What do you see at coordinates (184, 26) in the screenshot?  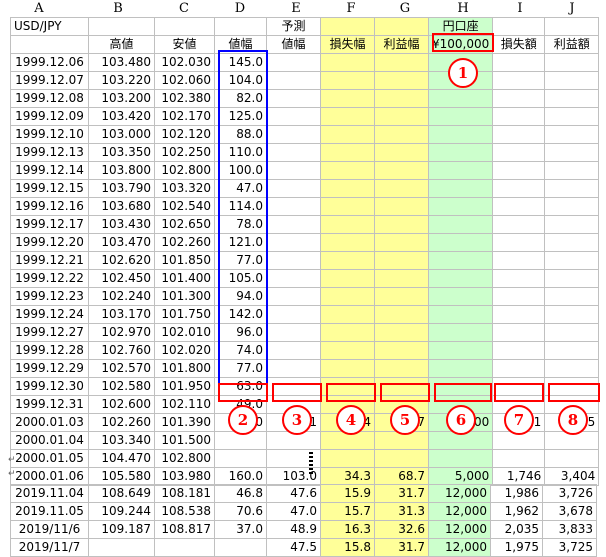 I see `header-c1` at bounding box center [184, 26].